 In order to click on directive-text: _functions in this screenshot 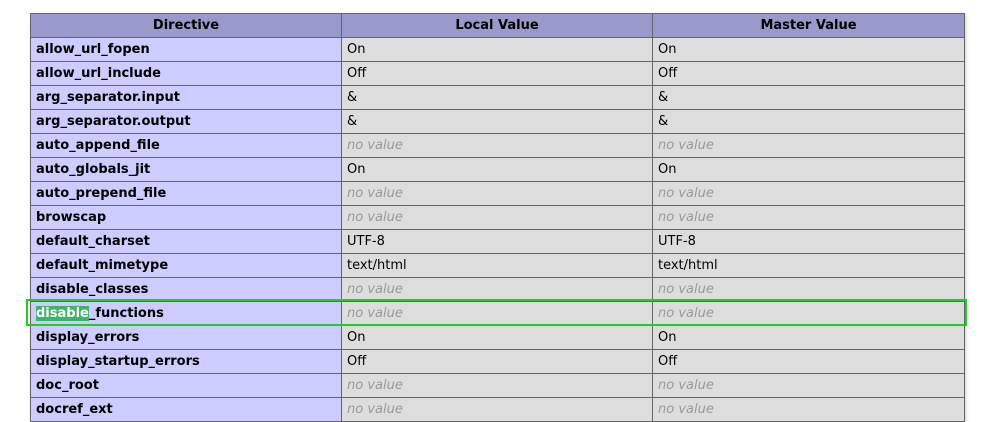, I will do `click(126, 313)`.